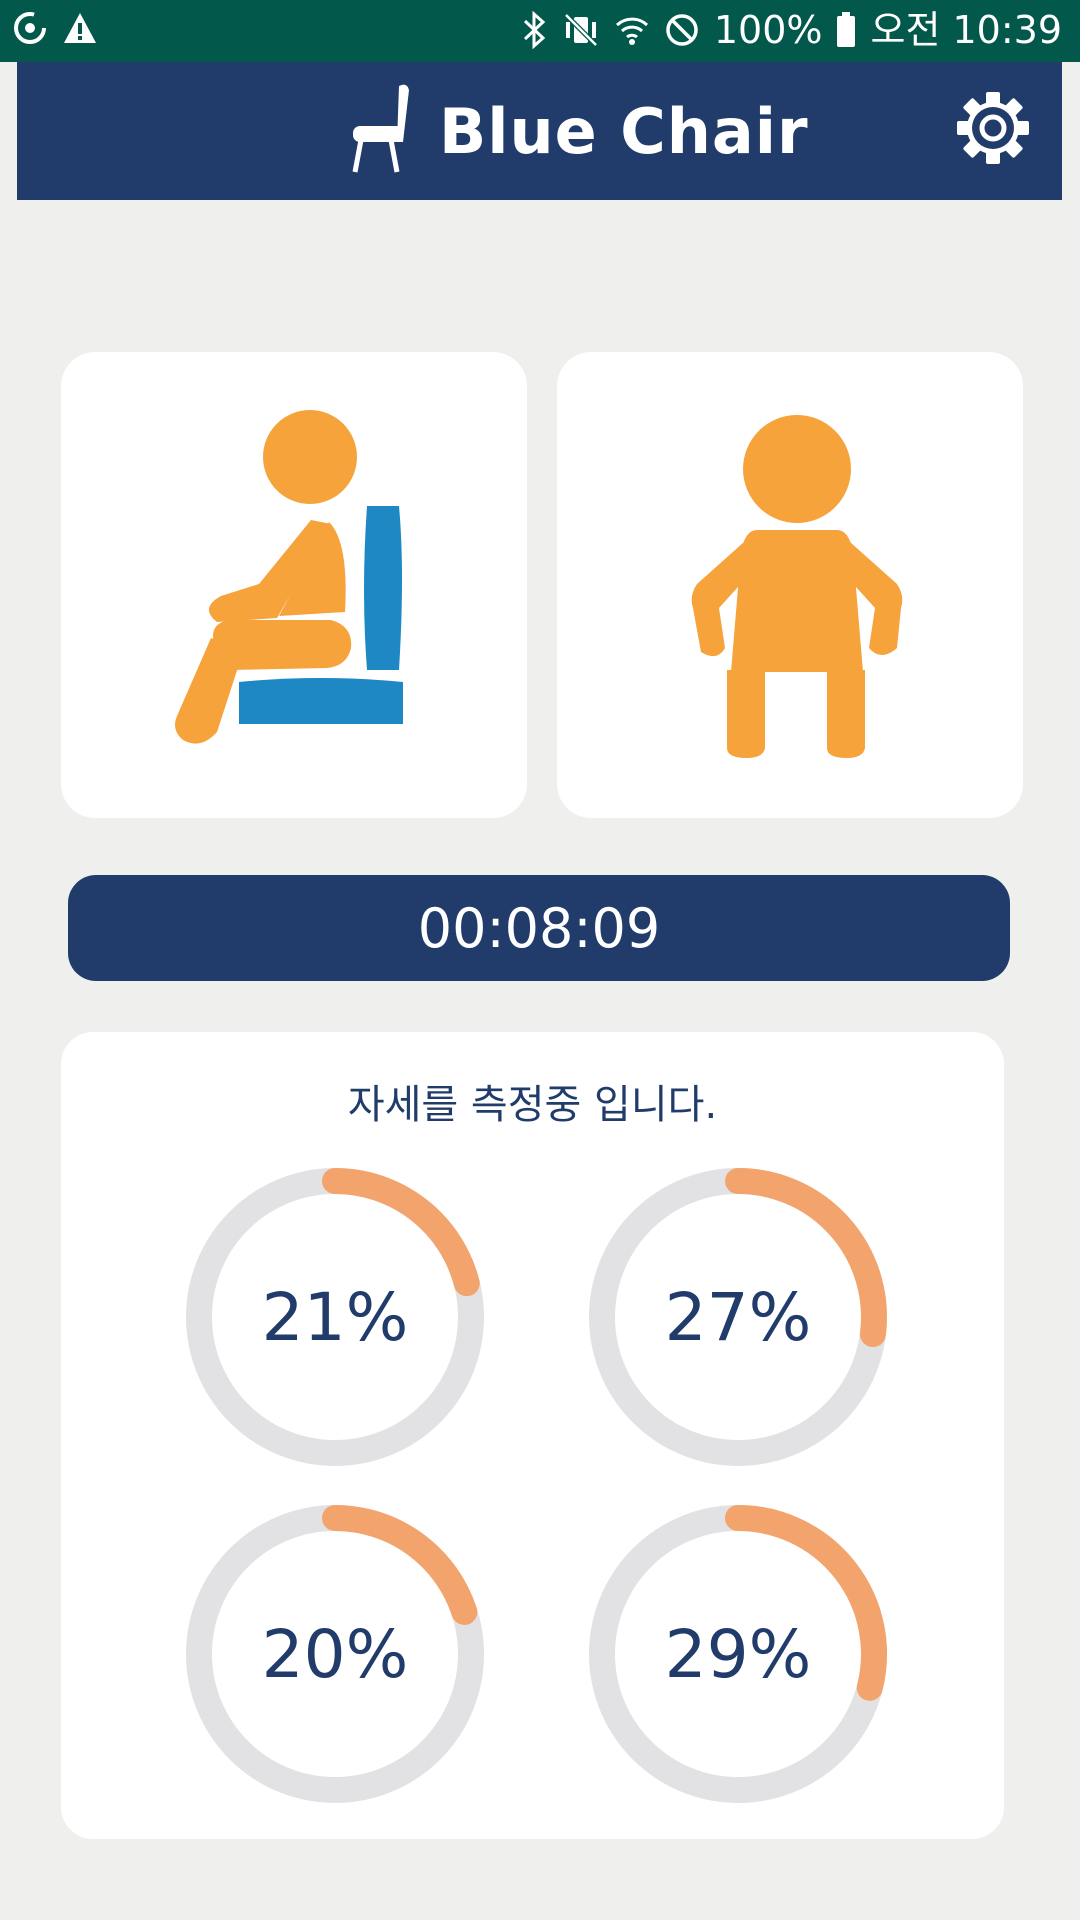  What do you see at coordinates (624, 131) in the screenshot?
I see `app-title: Blue Chair` at bounding box center [624, 131].